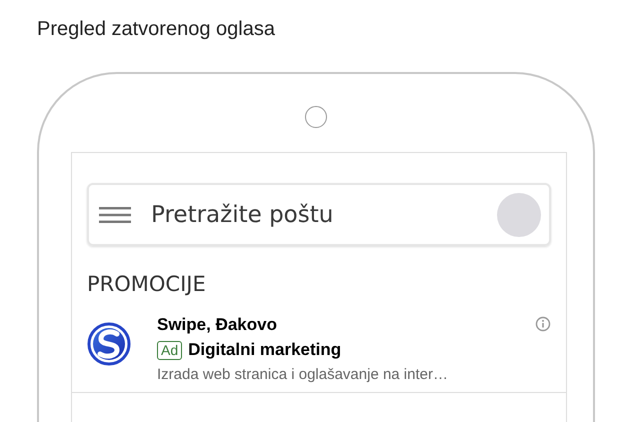 This screenshot has width=628, height=422. Describe the element at coordinates (115, 214) in the screenshot. I see `menu-icon` at that location.